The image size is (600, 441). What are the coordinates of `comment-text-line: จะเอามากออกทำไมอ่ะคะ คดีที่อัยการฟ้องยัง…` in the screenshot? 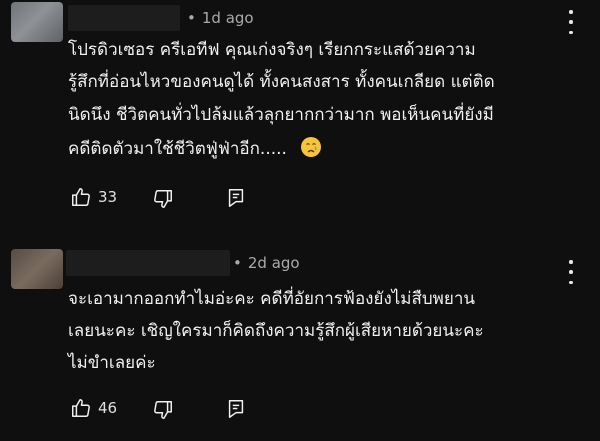 It's located at (271, 299).